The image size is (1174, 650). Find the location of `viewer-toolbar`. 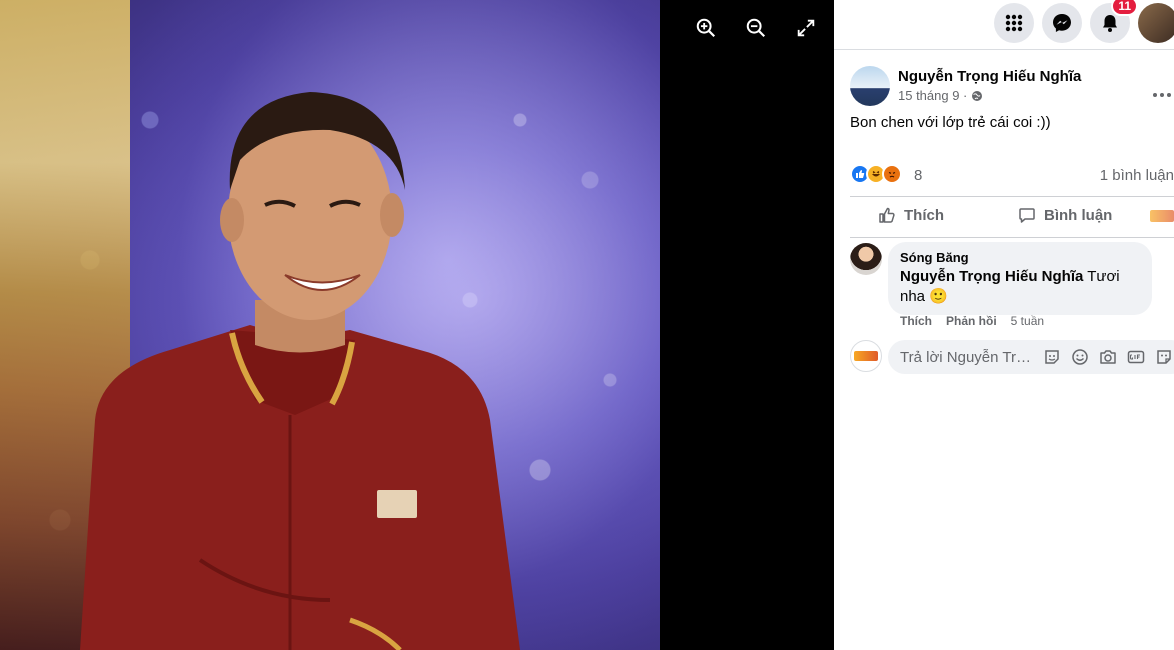

viewer-toolbar is located at coordinates (756, 28).